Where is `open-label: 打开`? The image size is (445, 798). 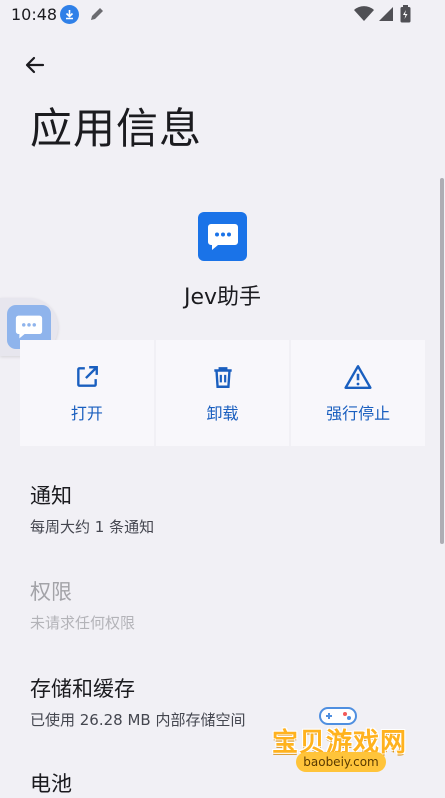 open-label: 打开 is located at coordinates (86, 413).